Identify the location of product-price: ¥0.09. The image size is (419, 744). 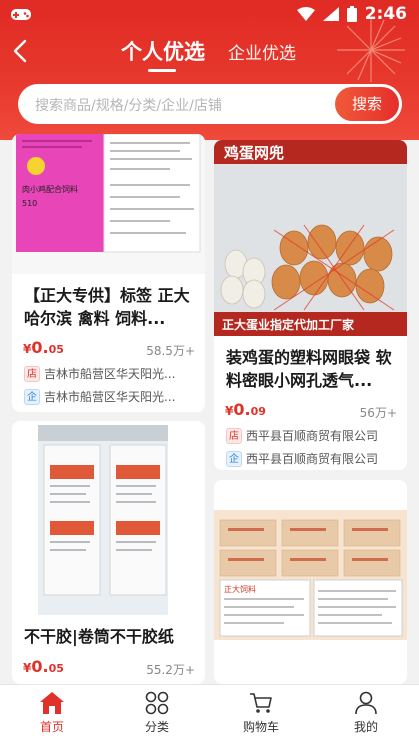
(245, 409).